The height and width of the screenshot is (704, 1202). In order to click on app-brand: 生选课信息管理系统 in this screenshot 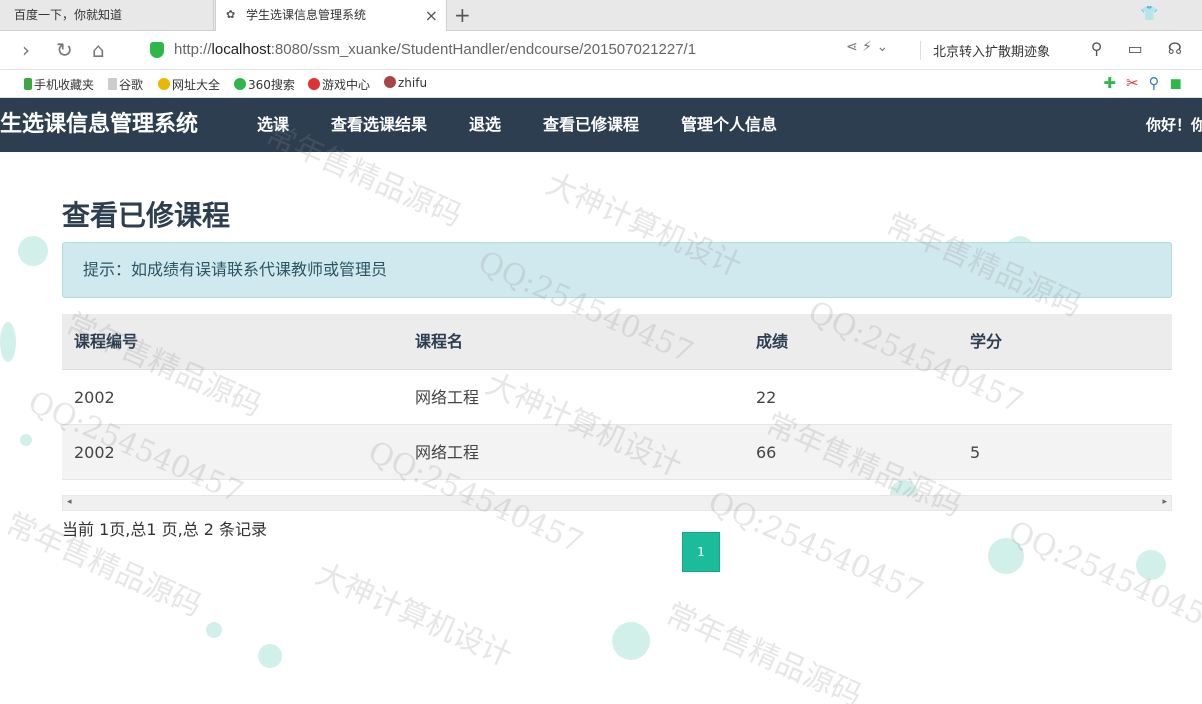, I will do `click(99, 125)`.